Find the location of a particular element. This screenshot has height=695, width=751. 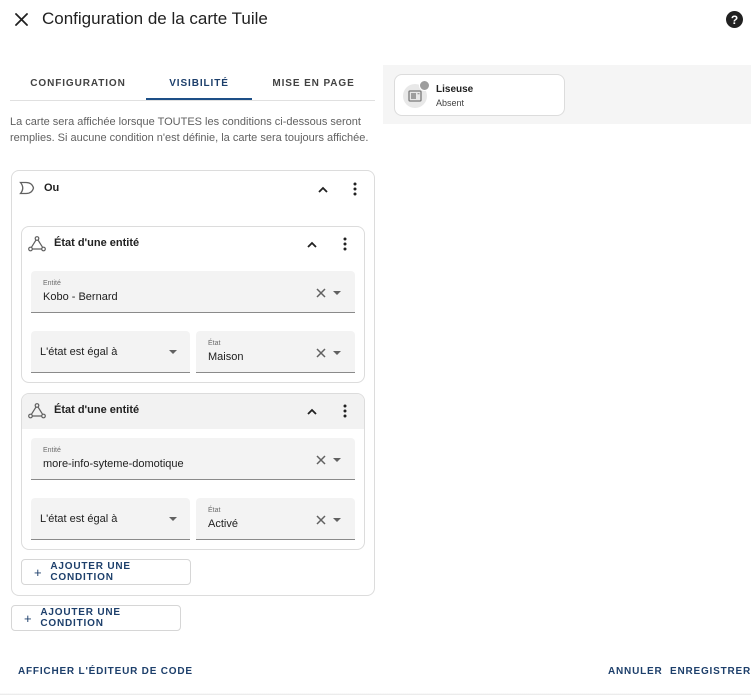

or-menu-button is located at coordinates (355, 189).